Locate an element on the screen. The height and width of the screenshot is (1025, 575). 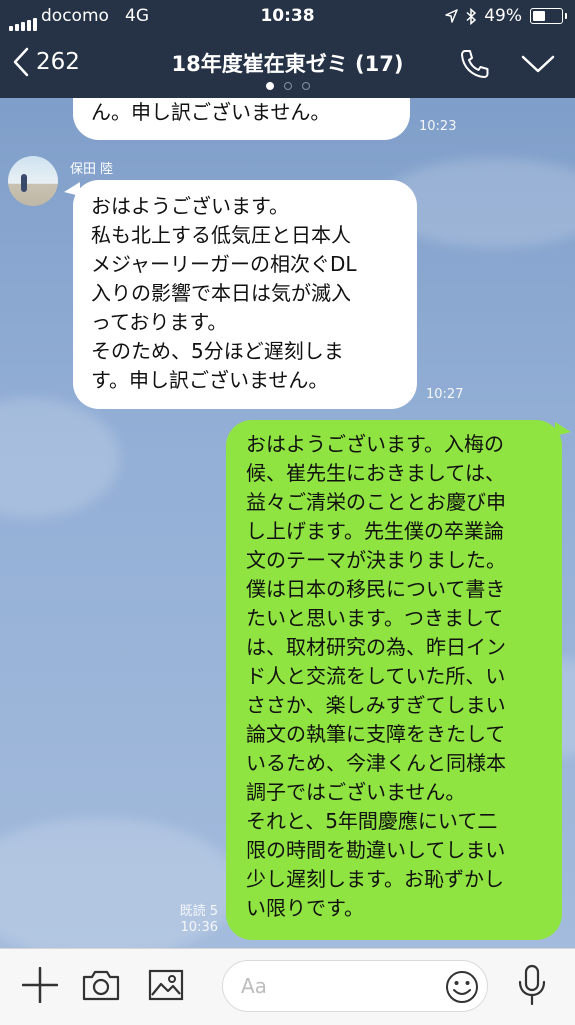
mic-icon is located at coordinates (532, 985).